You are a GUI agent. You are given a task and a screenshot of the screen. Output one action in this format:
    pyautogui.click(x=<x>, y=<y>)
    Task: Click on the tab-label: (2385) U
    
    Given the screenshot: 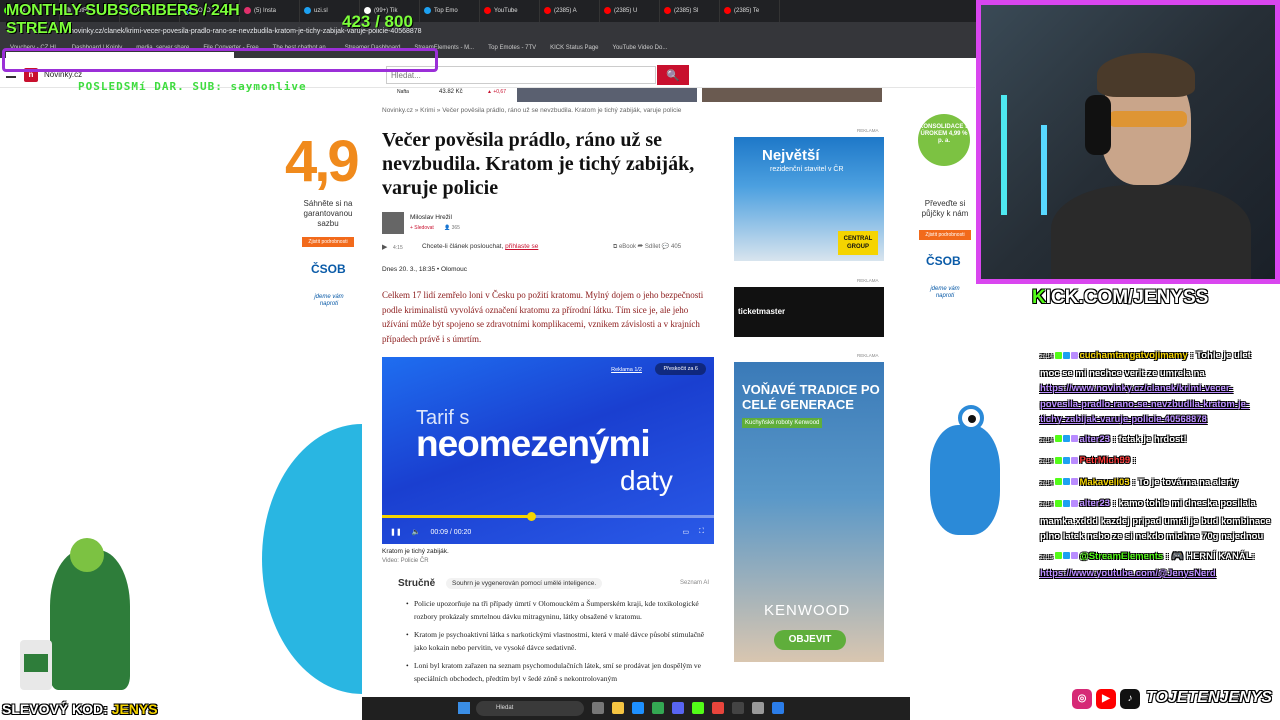 What is the action you would take?
    pyautogui.click(x=626, y=11)
    